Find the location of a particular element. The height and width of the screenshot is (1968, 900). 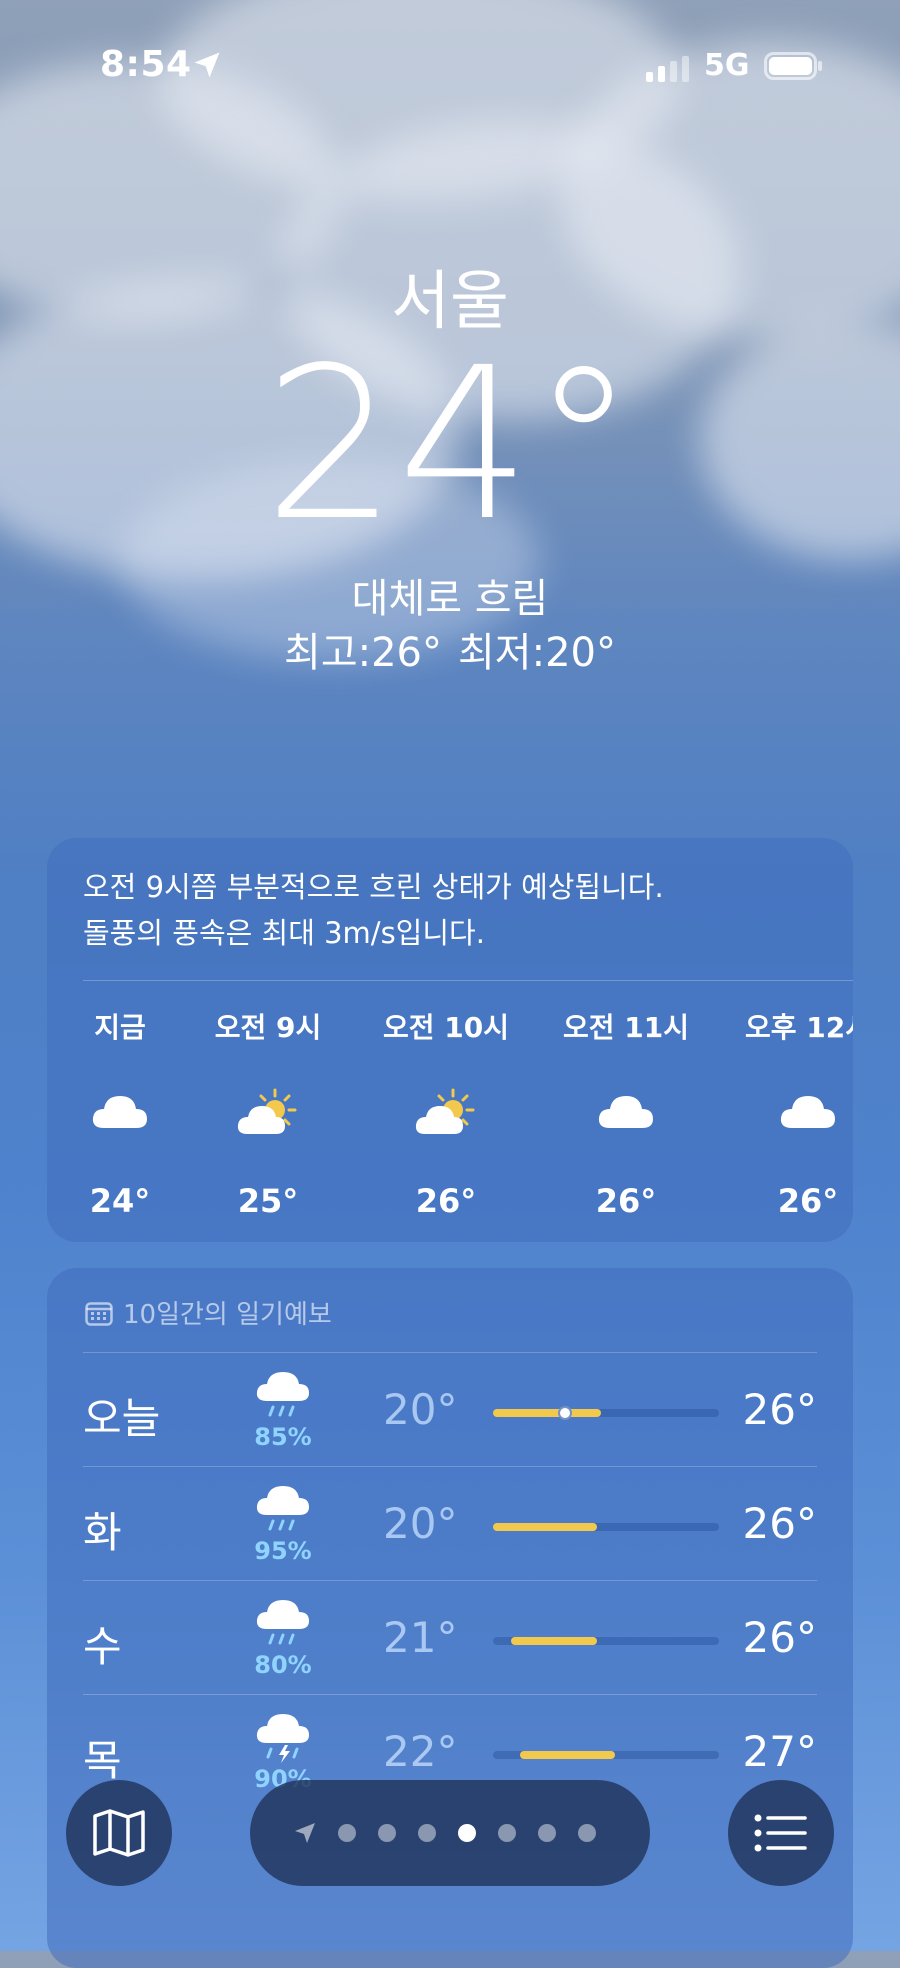

hour-item: 오후 12시 26° is located at coordinates (793, 1113).